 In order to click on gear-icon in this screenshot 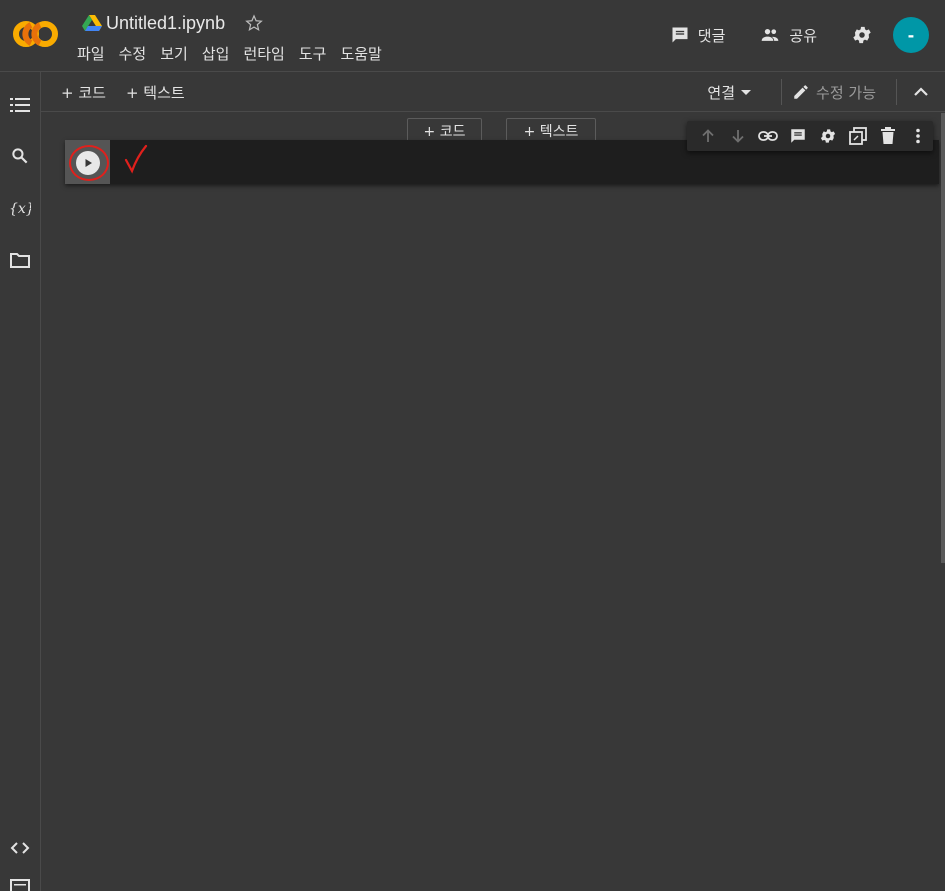, I will do `click(828, 136)`.